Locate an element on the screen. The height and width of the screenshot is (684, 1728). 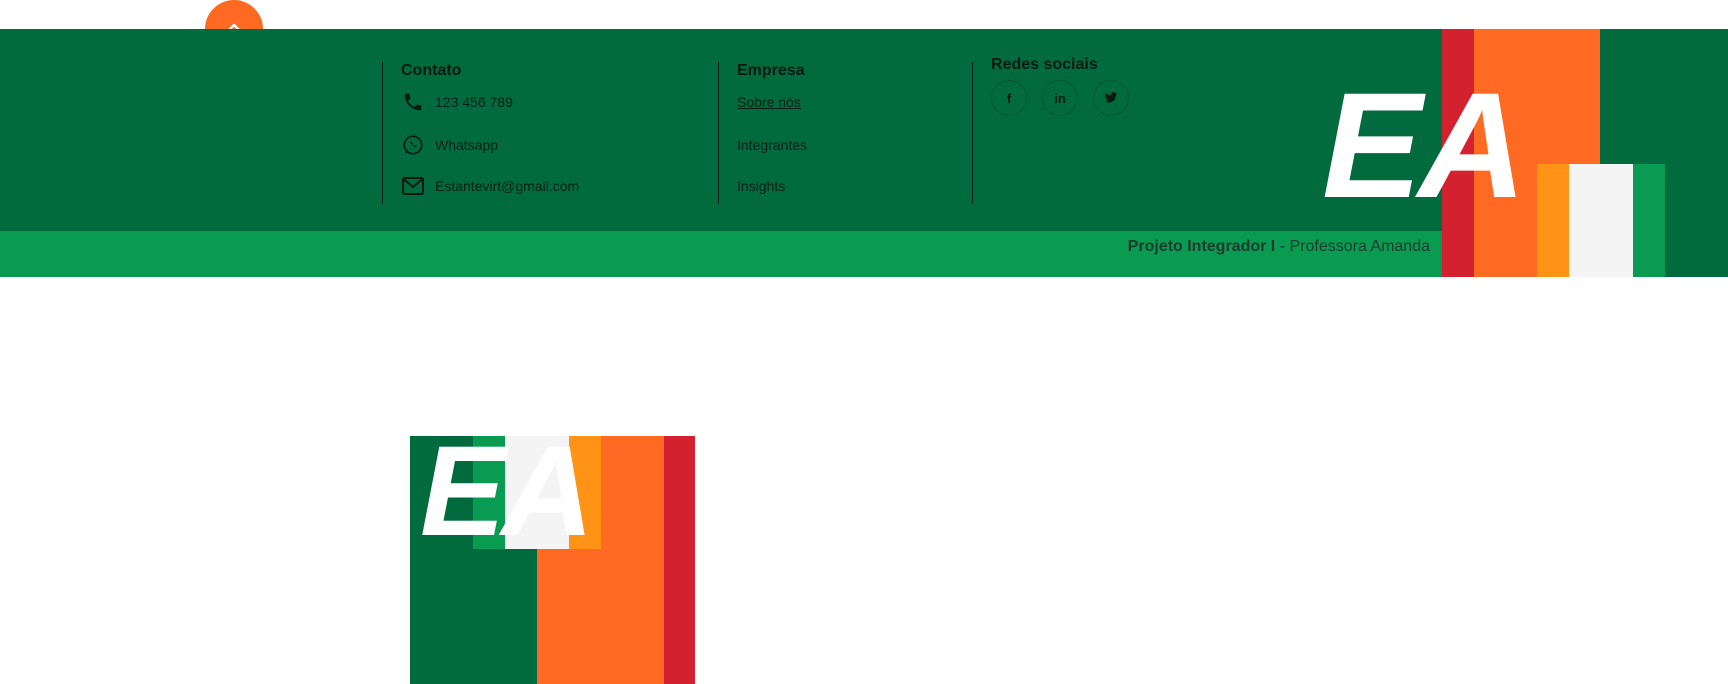
facebook-icon: f is located at coordinates (1009, 98).